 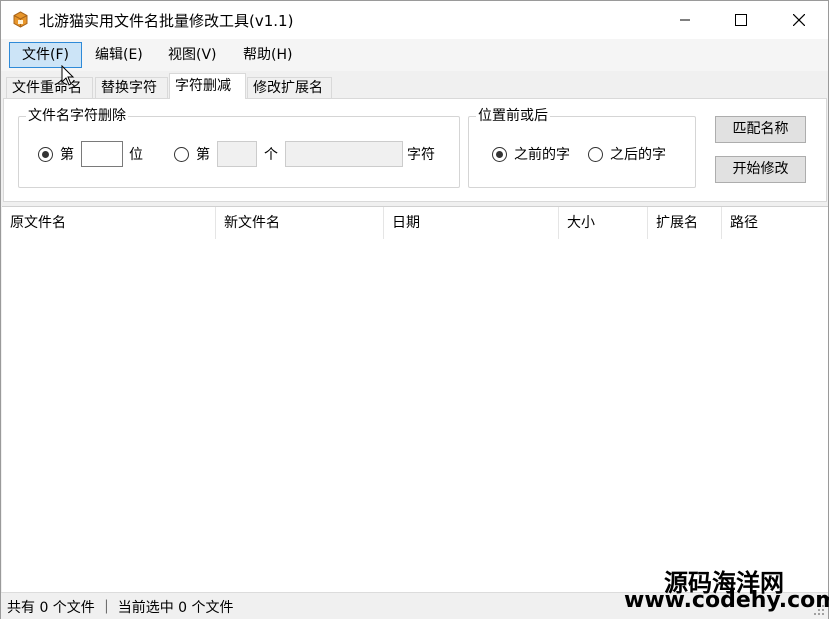 What do you see at coordinates (203, 155) in the screenshot?
I see `radio-count-prefix: 第` at bounding box center [203, 155].